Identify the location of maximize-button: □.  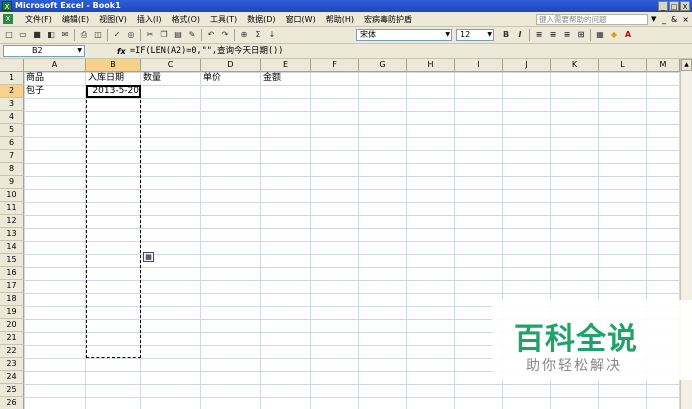
(674, 6).